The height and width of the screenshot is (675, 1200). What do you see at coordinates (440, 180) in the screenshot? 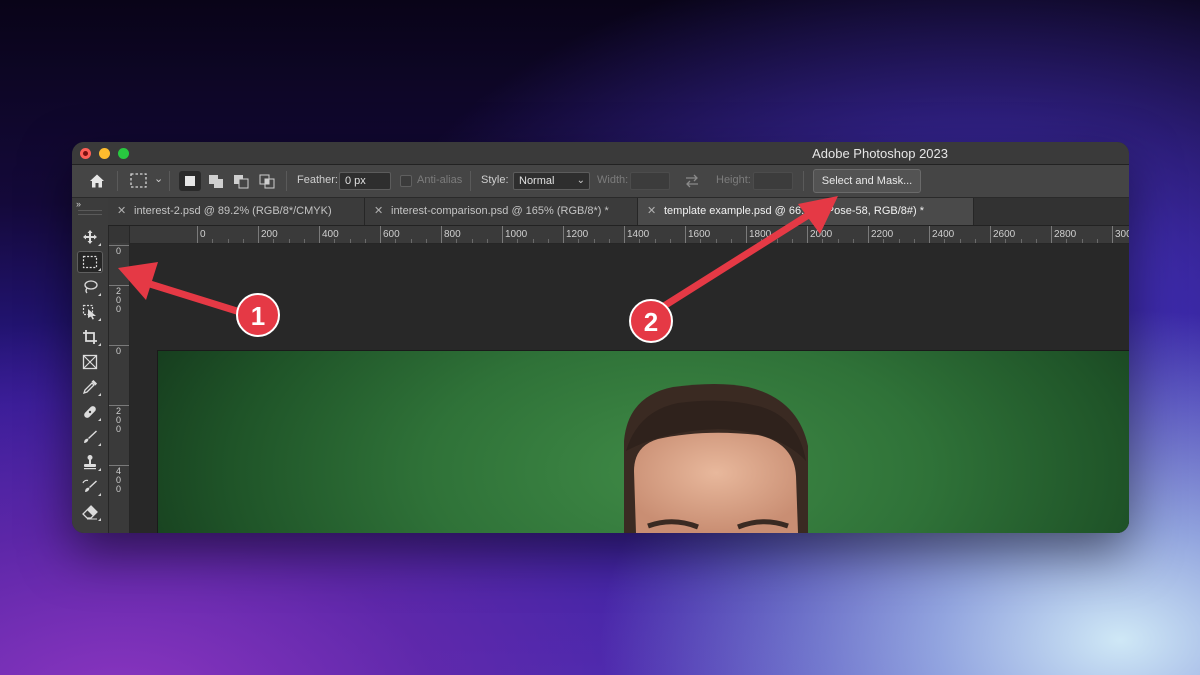
I see `anti-alias-label: Anti-alias` at bounding box center [440, 180].